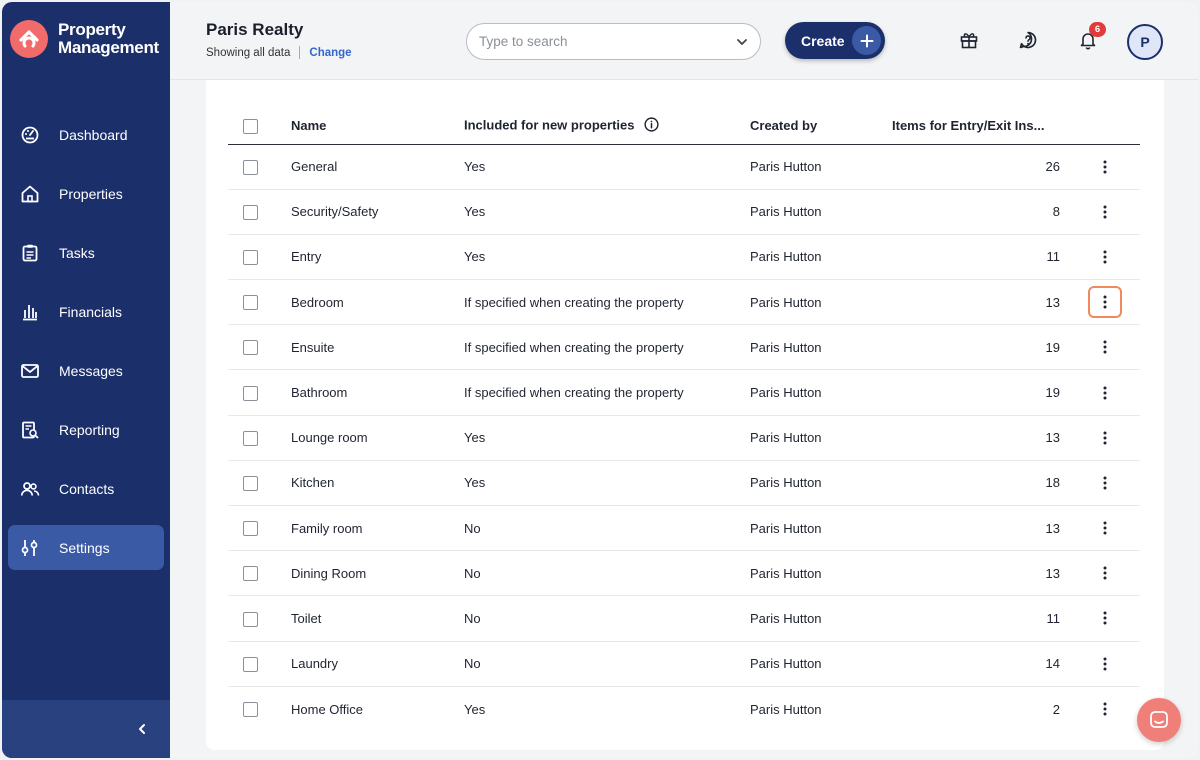 The height and width of the screenshot is (760, 1200). What do you see at coordinates (86, 429) in the screenshot?
I see `sidebar-item-reporting: Reporting` at bounding box center [86, 429].